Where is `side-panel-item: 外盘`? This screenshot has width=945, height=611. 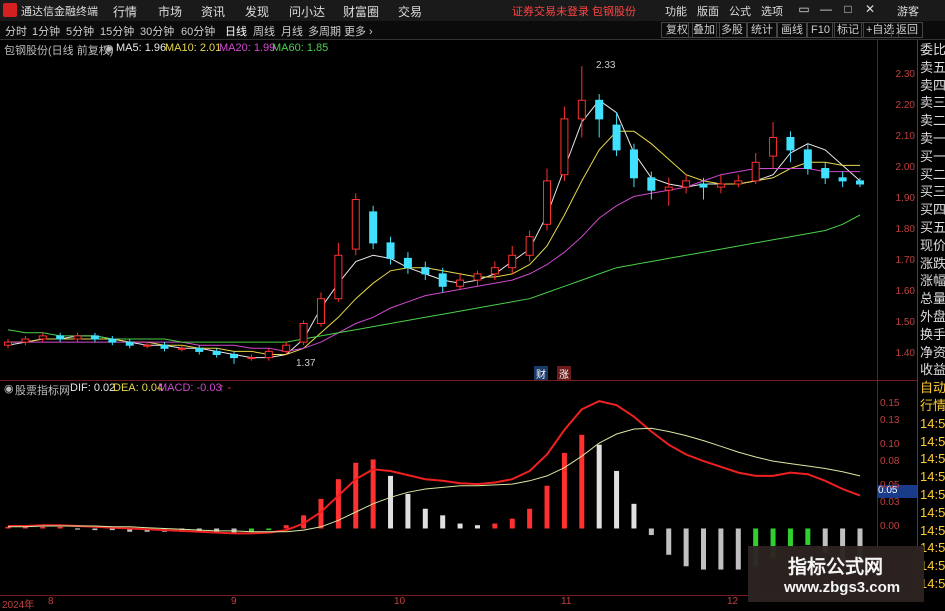 side-panel-item: 外盘 is located at coordinates (932, 316).